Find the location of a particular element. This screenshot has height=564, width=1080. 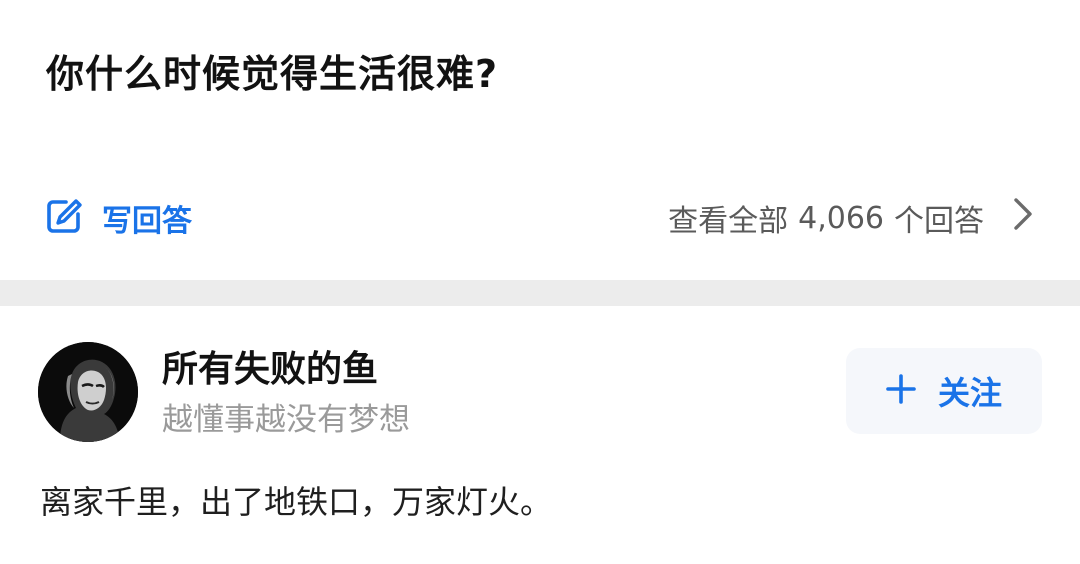

follow-label: 关注 is located at coordinates (969, 393).